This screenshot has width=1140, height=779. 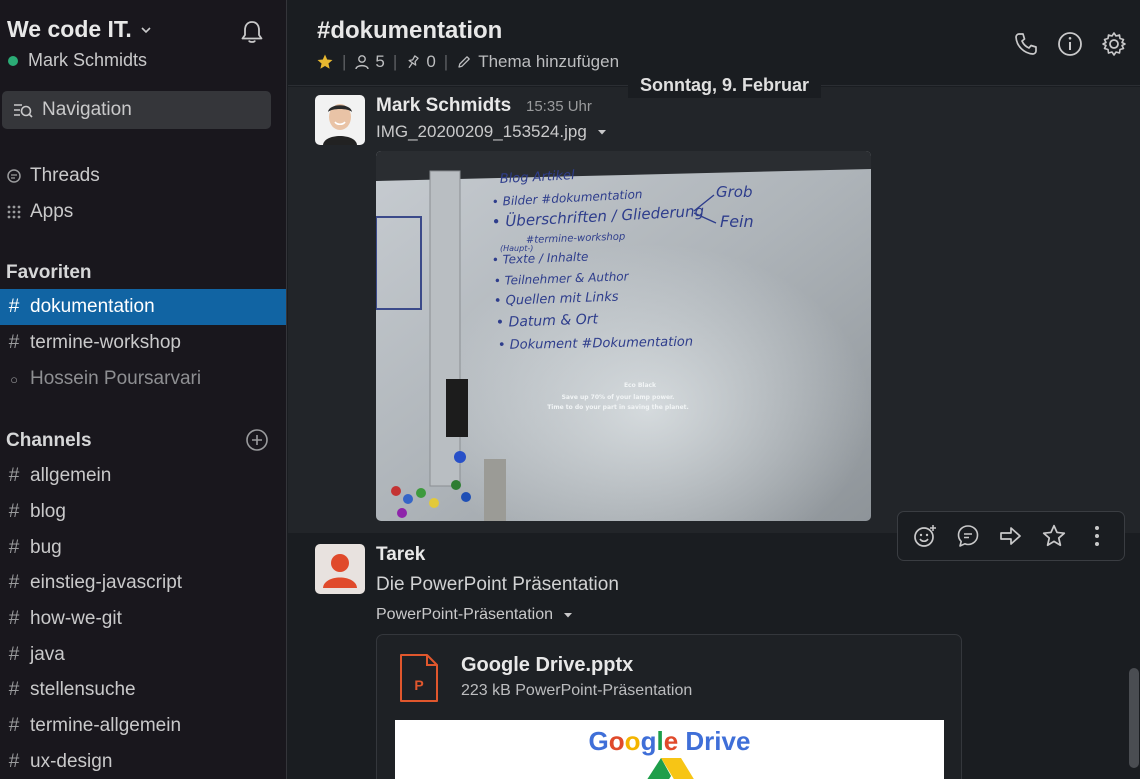 I want to click on reply-in-thread-button, so click(x=968, y=536).